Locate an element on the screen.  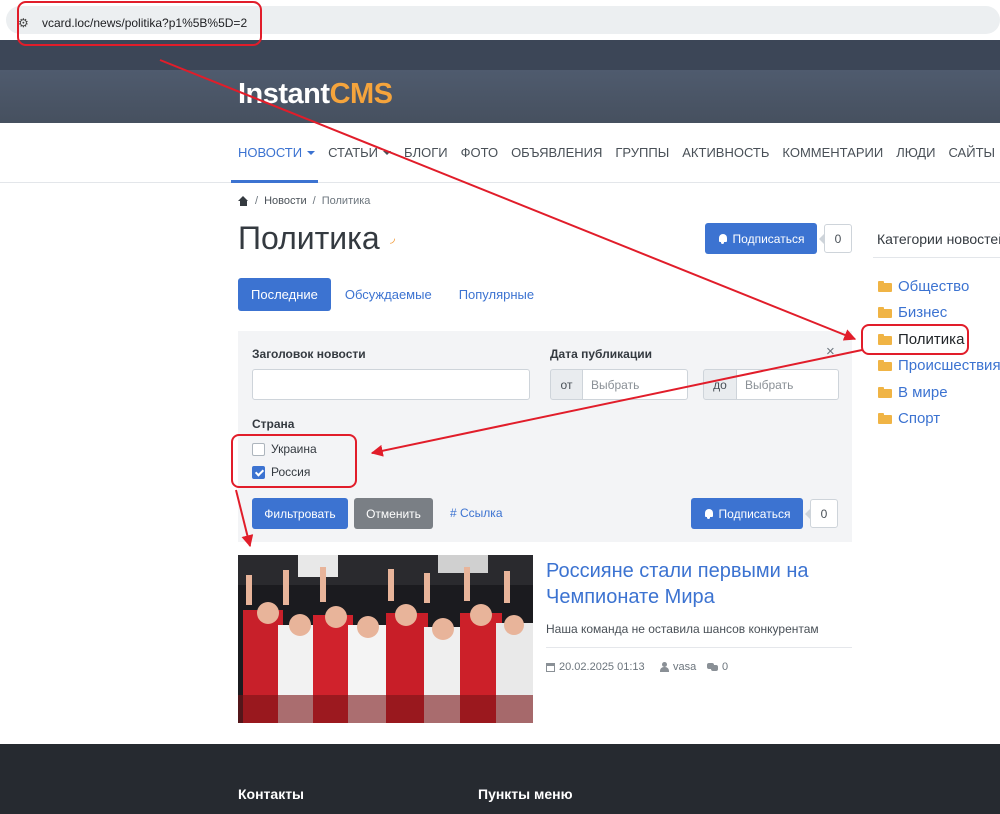
subscribe-button-top: Подписаться is located at coordinates (761, 238).